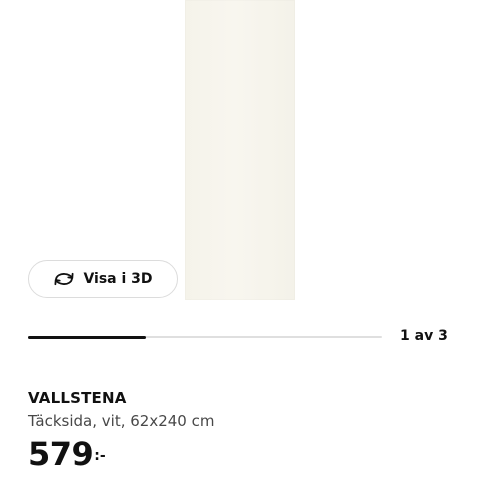 The height and width of the screenshot is (480, 480). I want to click on image-page-counter: 1 av 3, so click(424, 336).